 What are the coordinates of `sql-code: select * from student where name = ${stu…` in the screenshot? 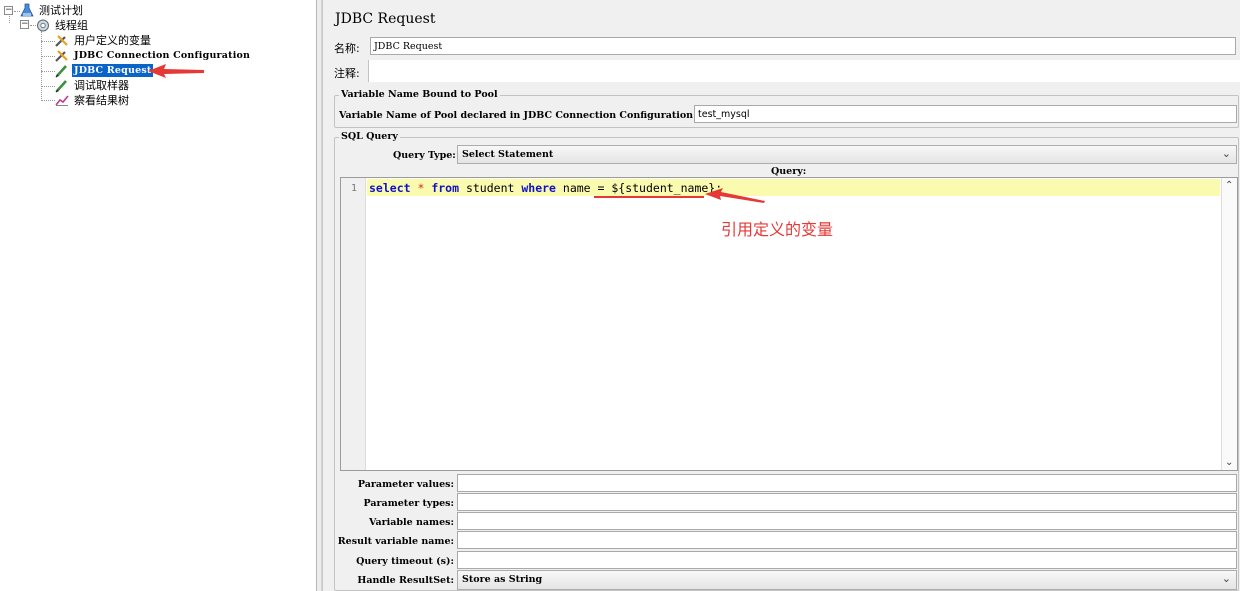 It's located at (545, 188).